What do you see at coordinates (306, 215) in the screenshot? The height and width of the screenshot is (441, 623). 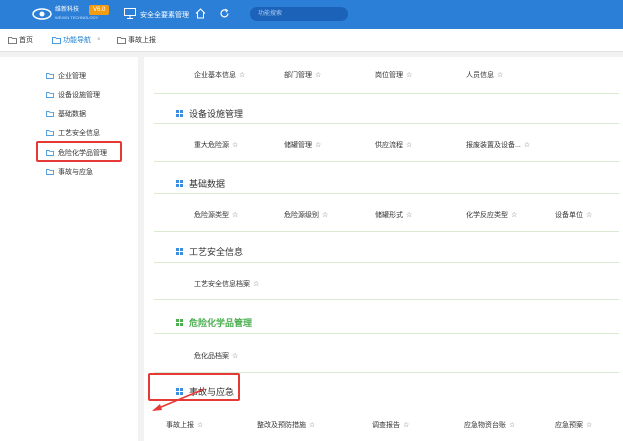 I see `nav-link: 危险源级别 ☆` at bounding box center [306, 215].